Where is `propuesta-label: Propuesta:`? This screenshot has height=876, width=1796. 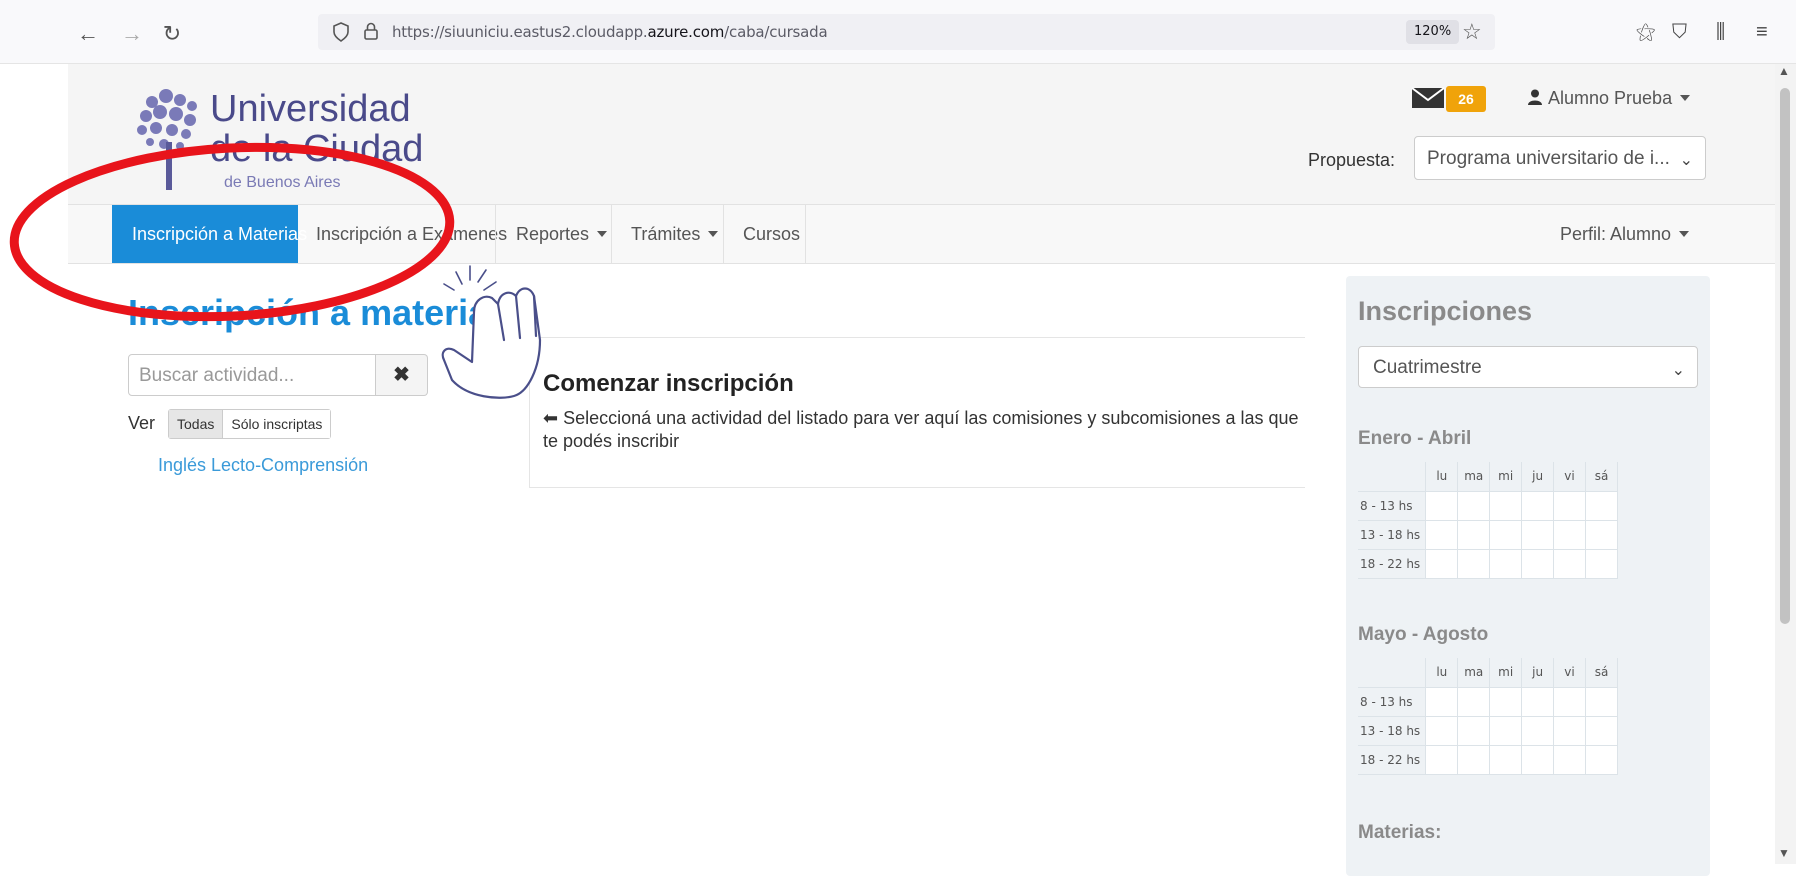
propuesta-label: Propuesta: is located at coordinates (1352, 160).